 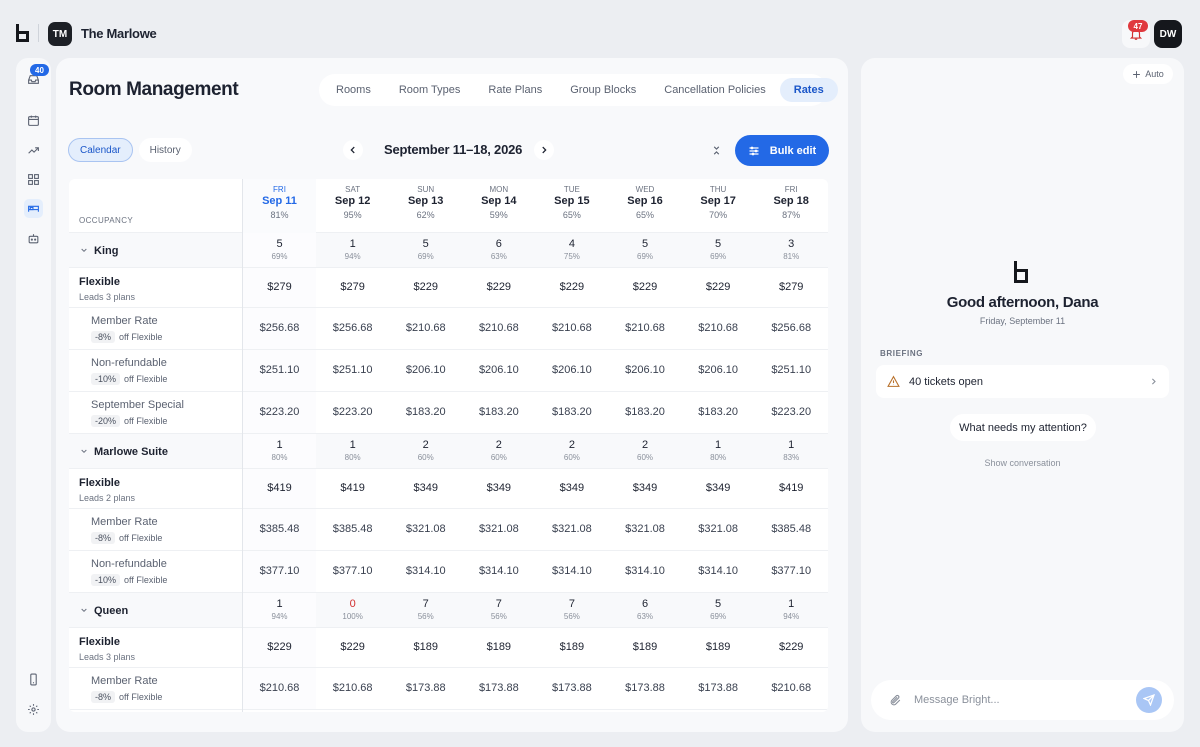 I want to click on property-name: The Marlowe, so click(x=119, y=33).